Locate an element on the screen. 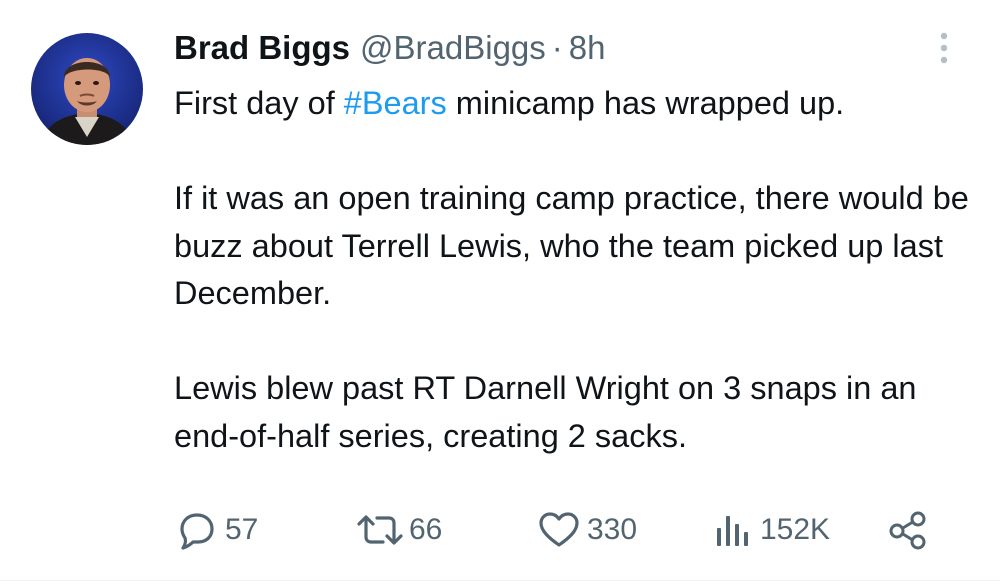 This screenshot has width=1000, height=587. retweet-button: 66 is located at coordinates (398, 530).